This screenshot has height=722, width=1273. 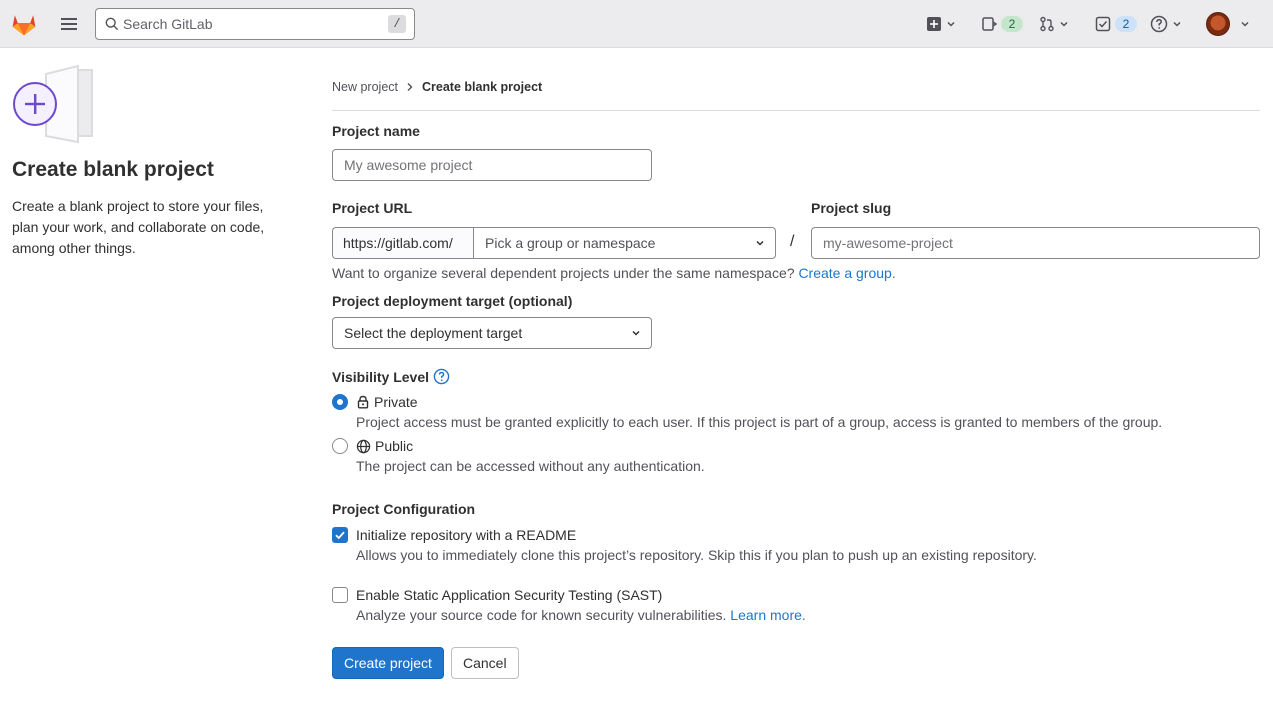 What do you see at coordinates (1103, 24) in the screenshot?
I see `todo-checkbox-icon` at bounding box center [1103, 24].